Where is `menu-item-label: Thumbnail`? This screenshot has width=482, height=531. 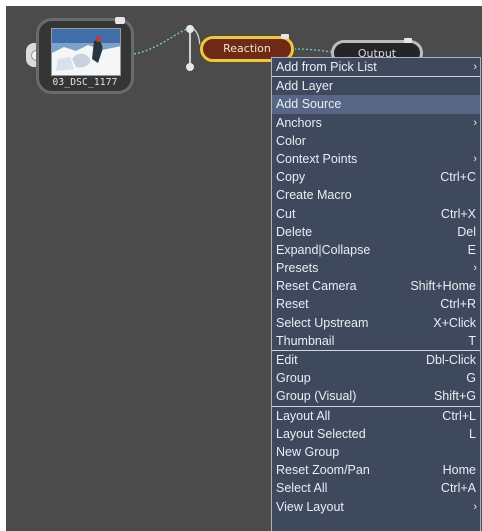 menu-item-label: Thumbnail is located at coordinates (305, 340).